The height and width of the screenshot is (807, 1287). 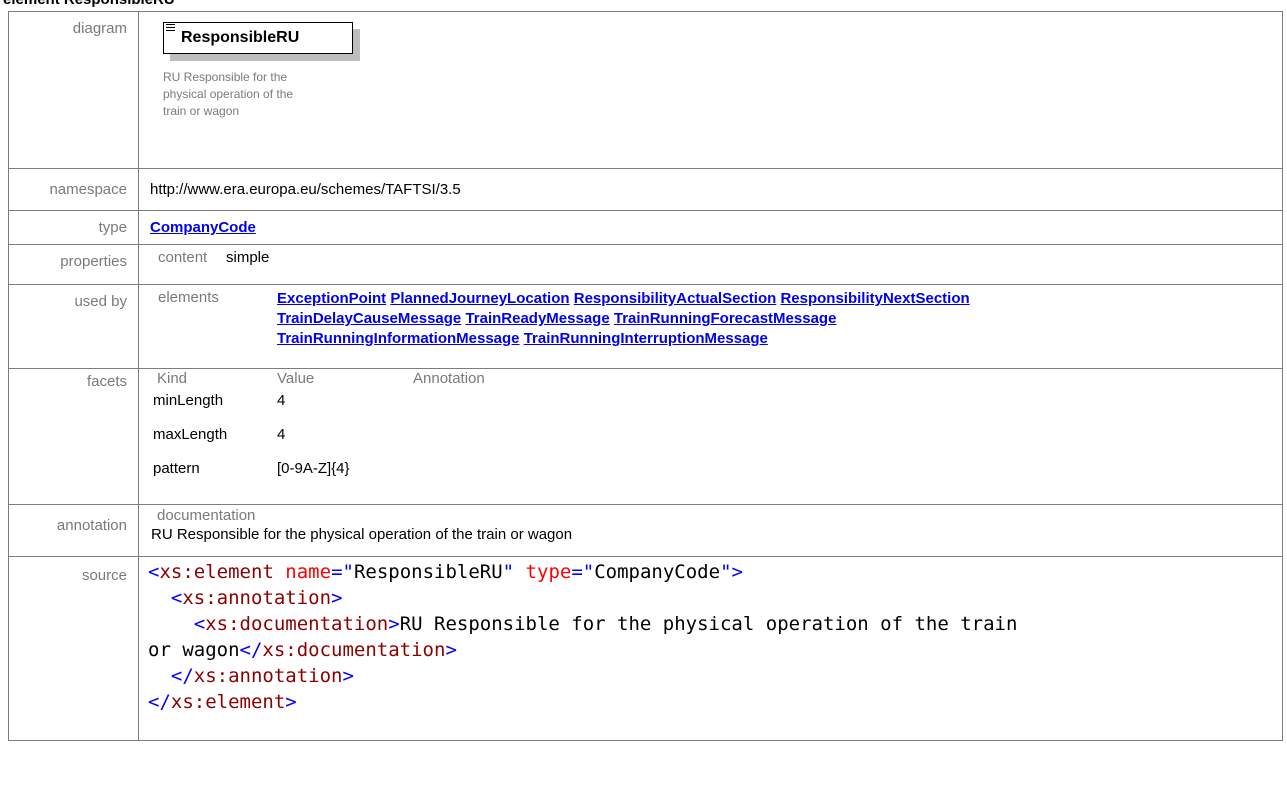 What do you see at coordinates (73, 530) in the screenshot?
I see `label-annotation: annotation` at bounding box center [73, 530].